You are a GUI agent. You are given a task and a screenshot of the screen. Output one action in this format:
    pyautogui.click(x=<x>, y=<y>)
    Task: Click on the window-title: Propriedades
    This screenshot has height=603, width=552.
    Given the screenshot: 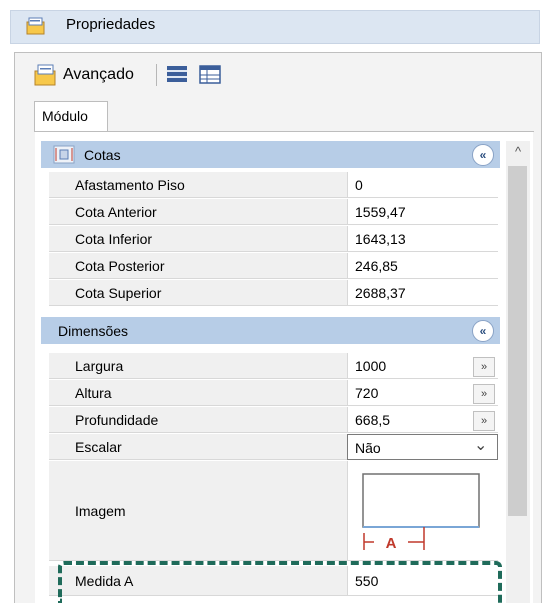 What is the action you would take?
    pyautogui.click(x=111, y=24)
    